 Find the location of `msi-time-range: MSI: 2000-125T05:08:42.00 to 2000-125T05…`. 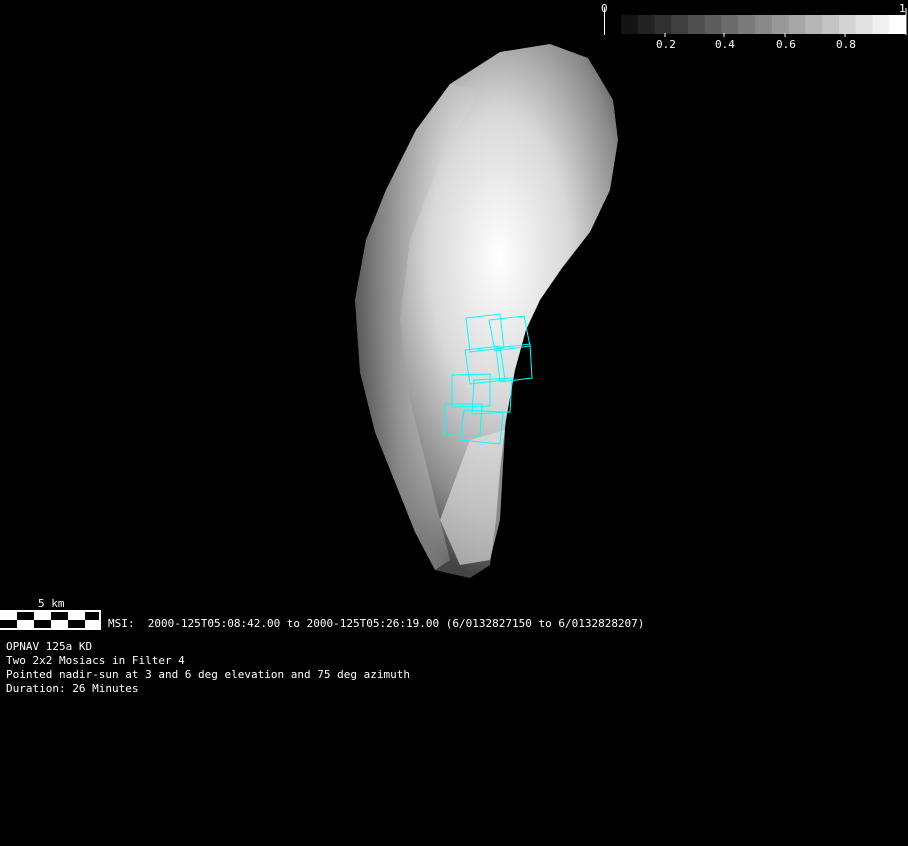

msi-time-range: MSI: 2000-125T05:08:42.00 to 2000-125T05… is located at coordinates (376, 623).